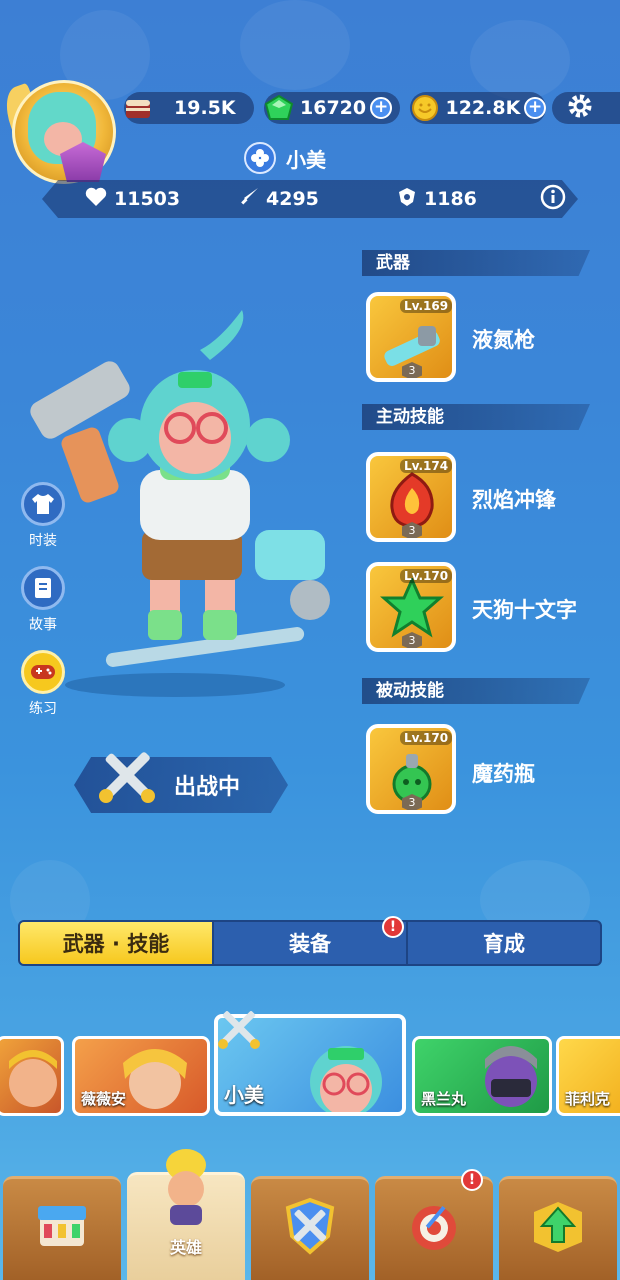 The height and width of the screenshot is (1280, 620). Describe the element at coordinates (43, 709) in the screenshot. I see `practice-label: 练习` at that location.